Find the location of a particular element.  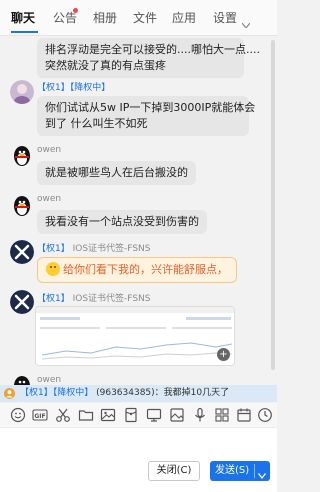

message-text: 到了 什么叫生不如死 is located at coordinates (96, 123).